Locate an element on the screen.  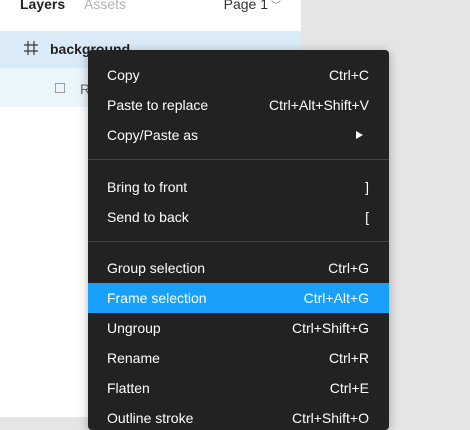
menu-item-frame-selection: Frame selection Ctrl+Alt+G is located at coordinates (238, 298).